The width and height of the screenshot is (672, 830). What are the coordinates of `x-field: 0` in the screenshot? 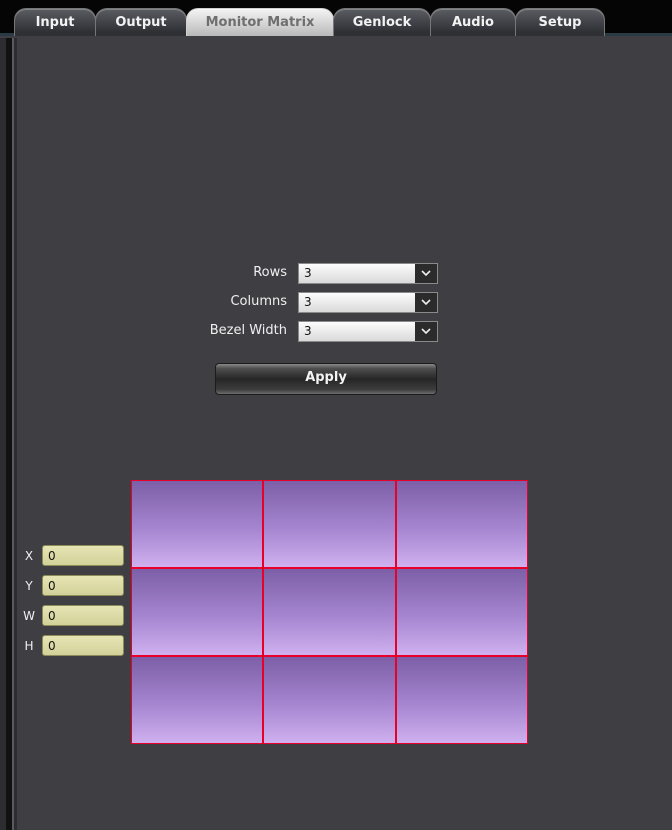 It's located at (83, 555).